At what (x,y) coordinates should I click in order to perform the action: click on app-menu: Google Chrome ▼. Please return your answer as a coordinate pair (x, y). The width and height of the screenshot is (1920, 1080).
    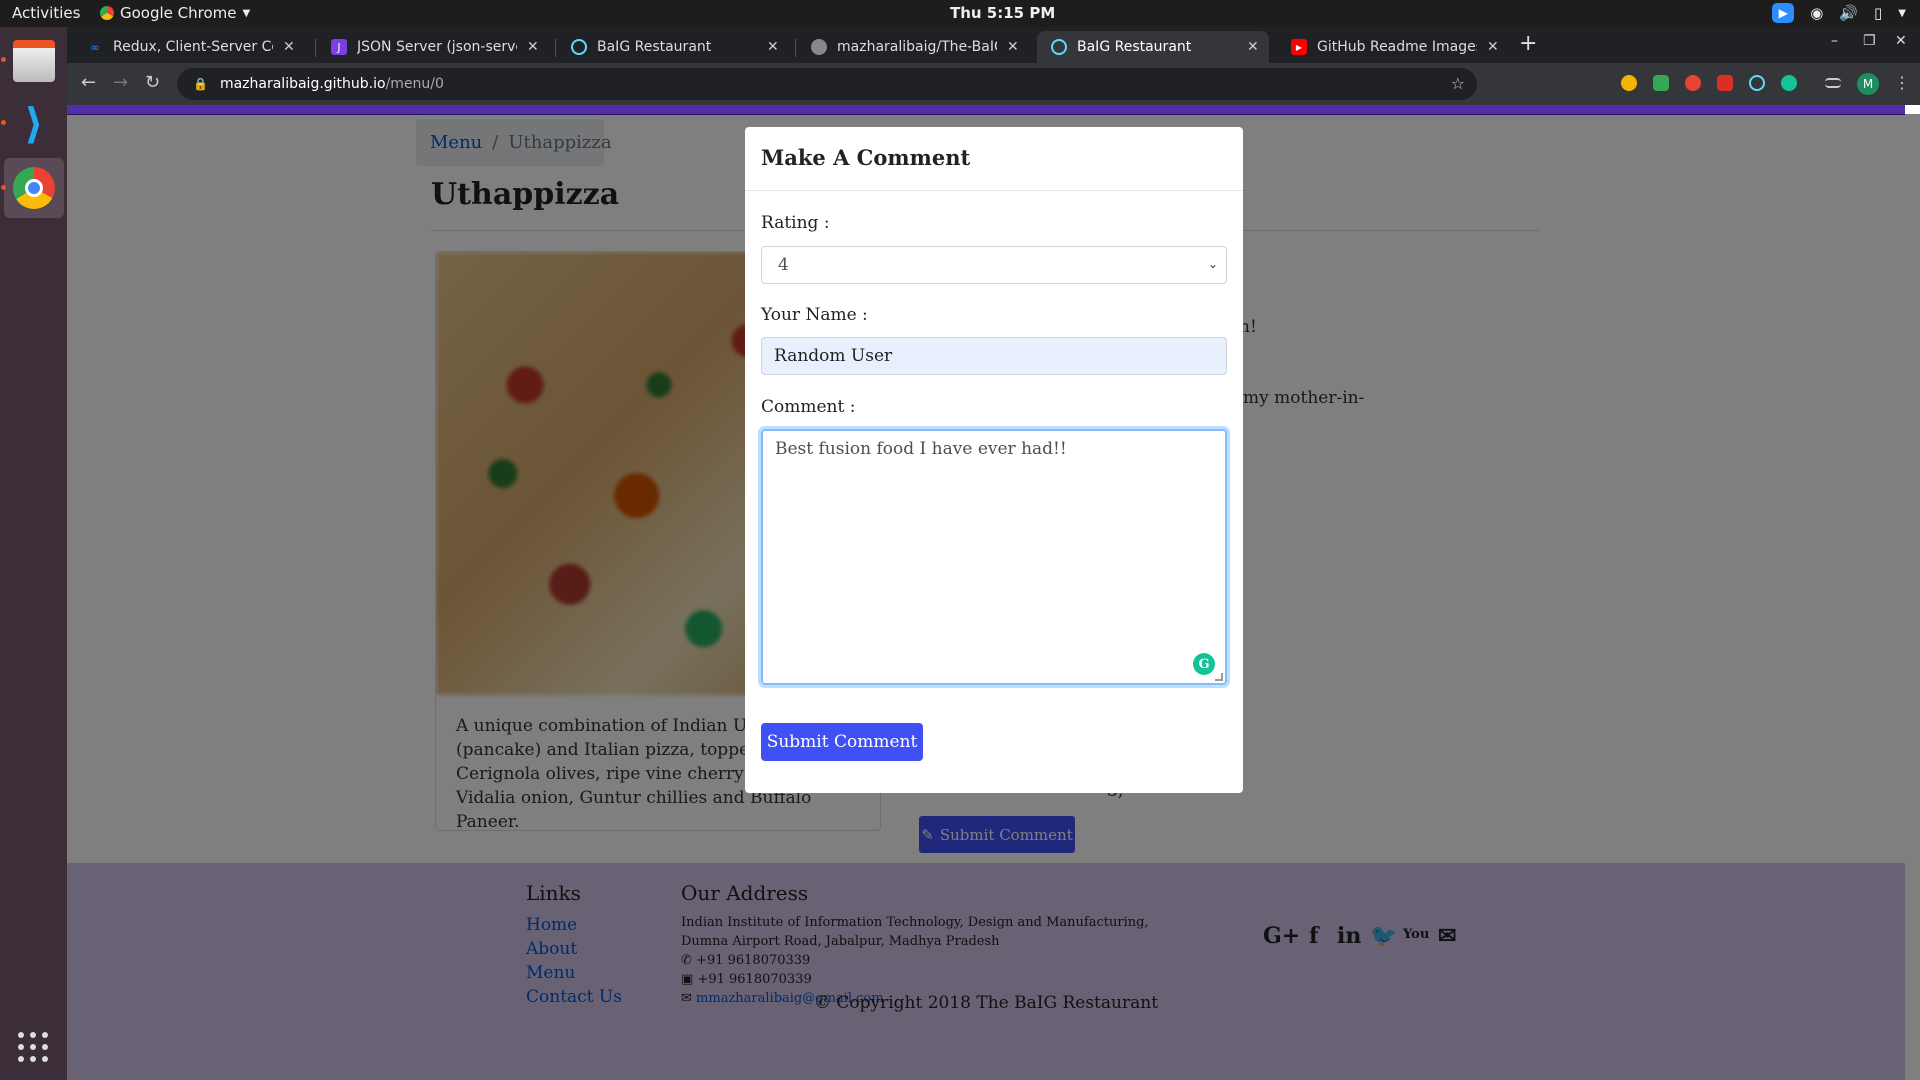
    Looking at the image, I should click on (175, 13).